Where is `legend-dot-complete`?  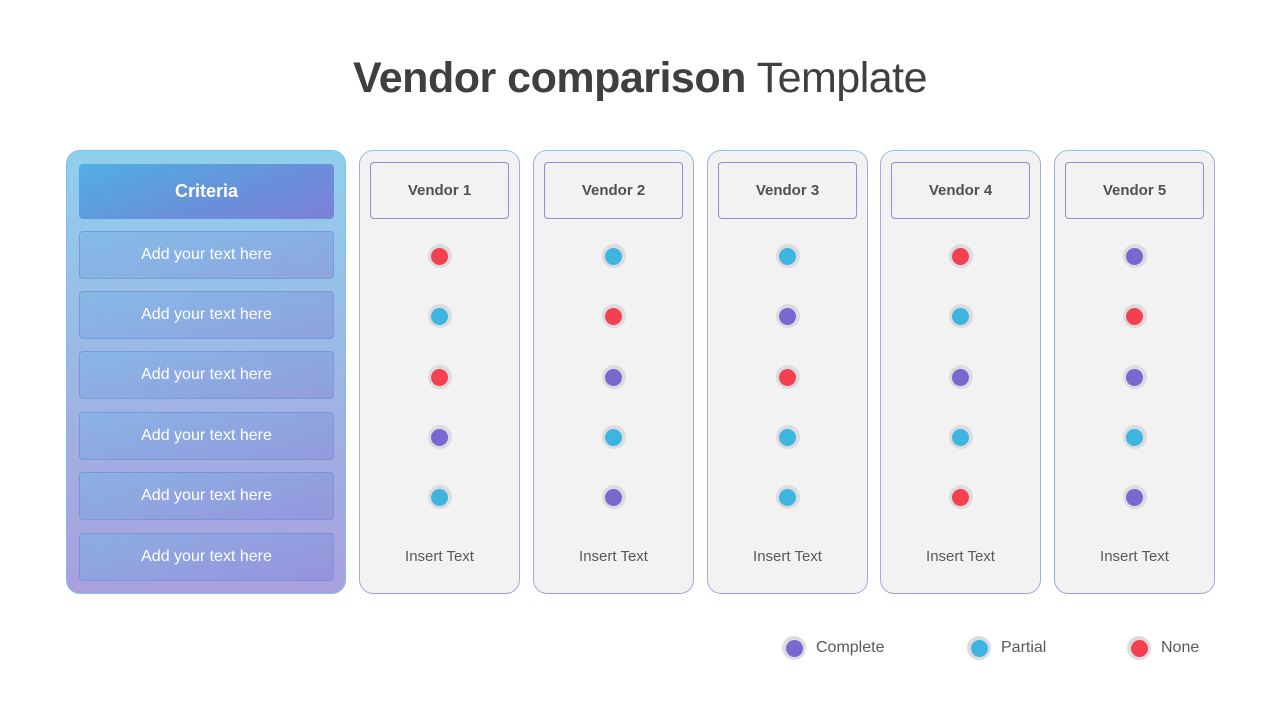
legend-dot-complete is located at coordinates (794, 648).